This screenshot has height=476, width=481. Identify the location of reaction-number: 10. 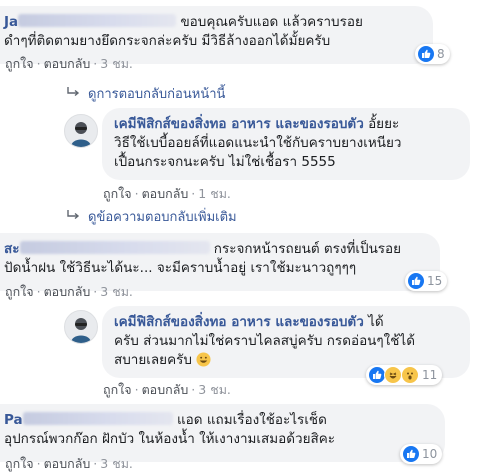
(430, 454).